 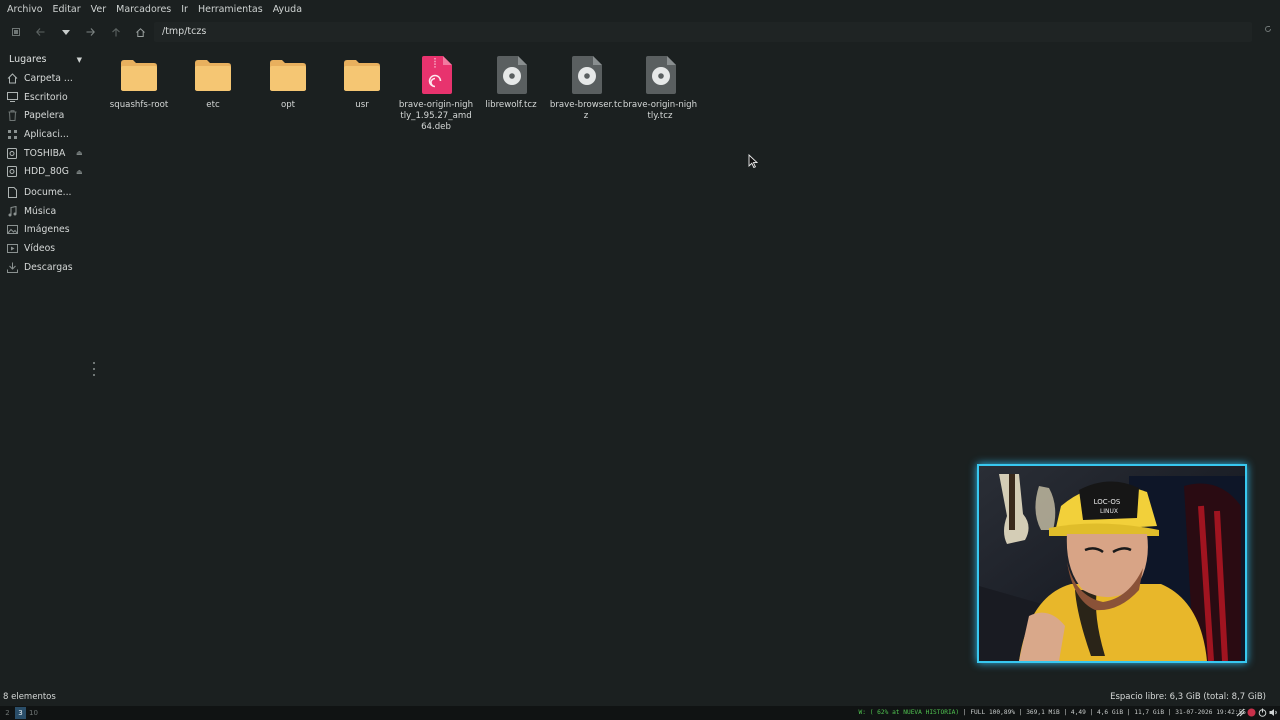 I want to click on file-item-squashfs-root: squashfs-root, so click(x=139, y=83).